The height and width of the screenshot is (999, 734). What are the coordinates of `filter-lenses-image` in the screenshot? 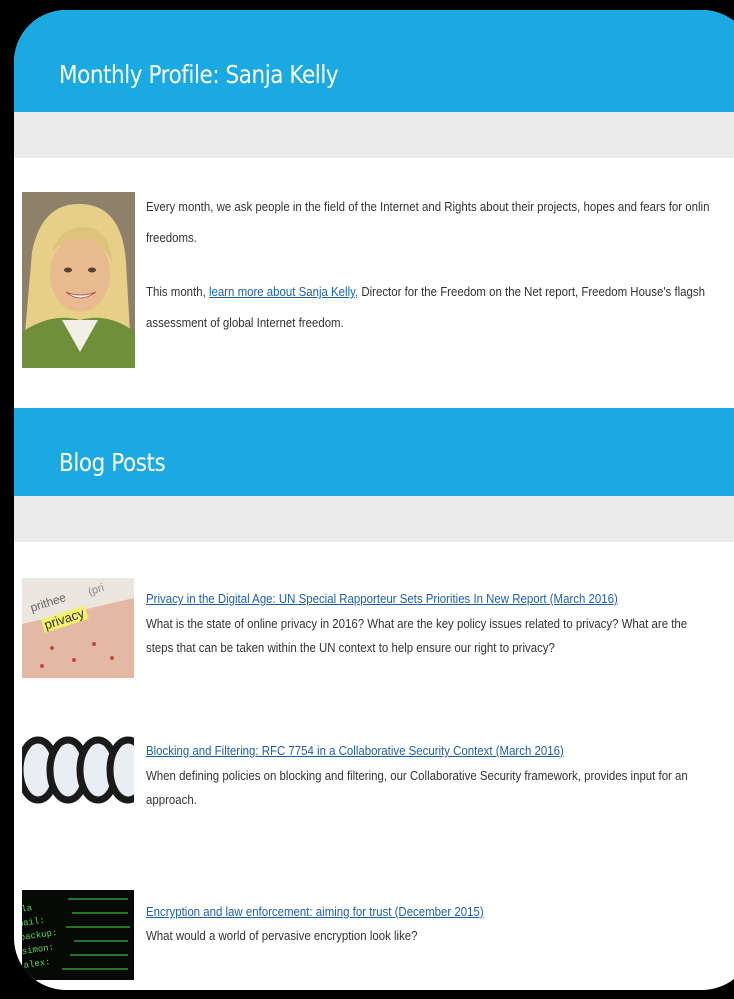 It's located at (78, 772).